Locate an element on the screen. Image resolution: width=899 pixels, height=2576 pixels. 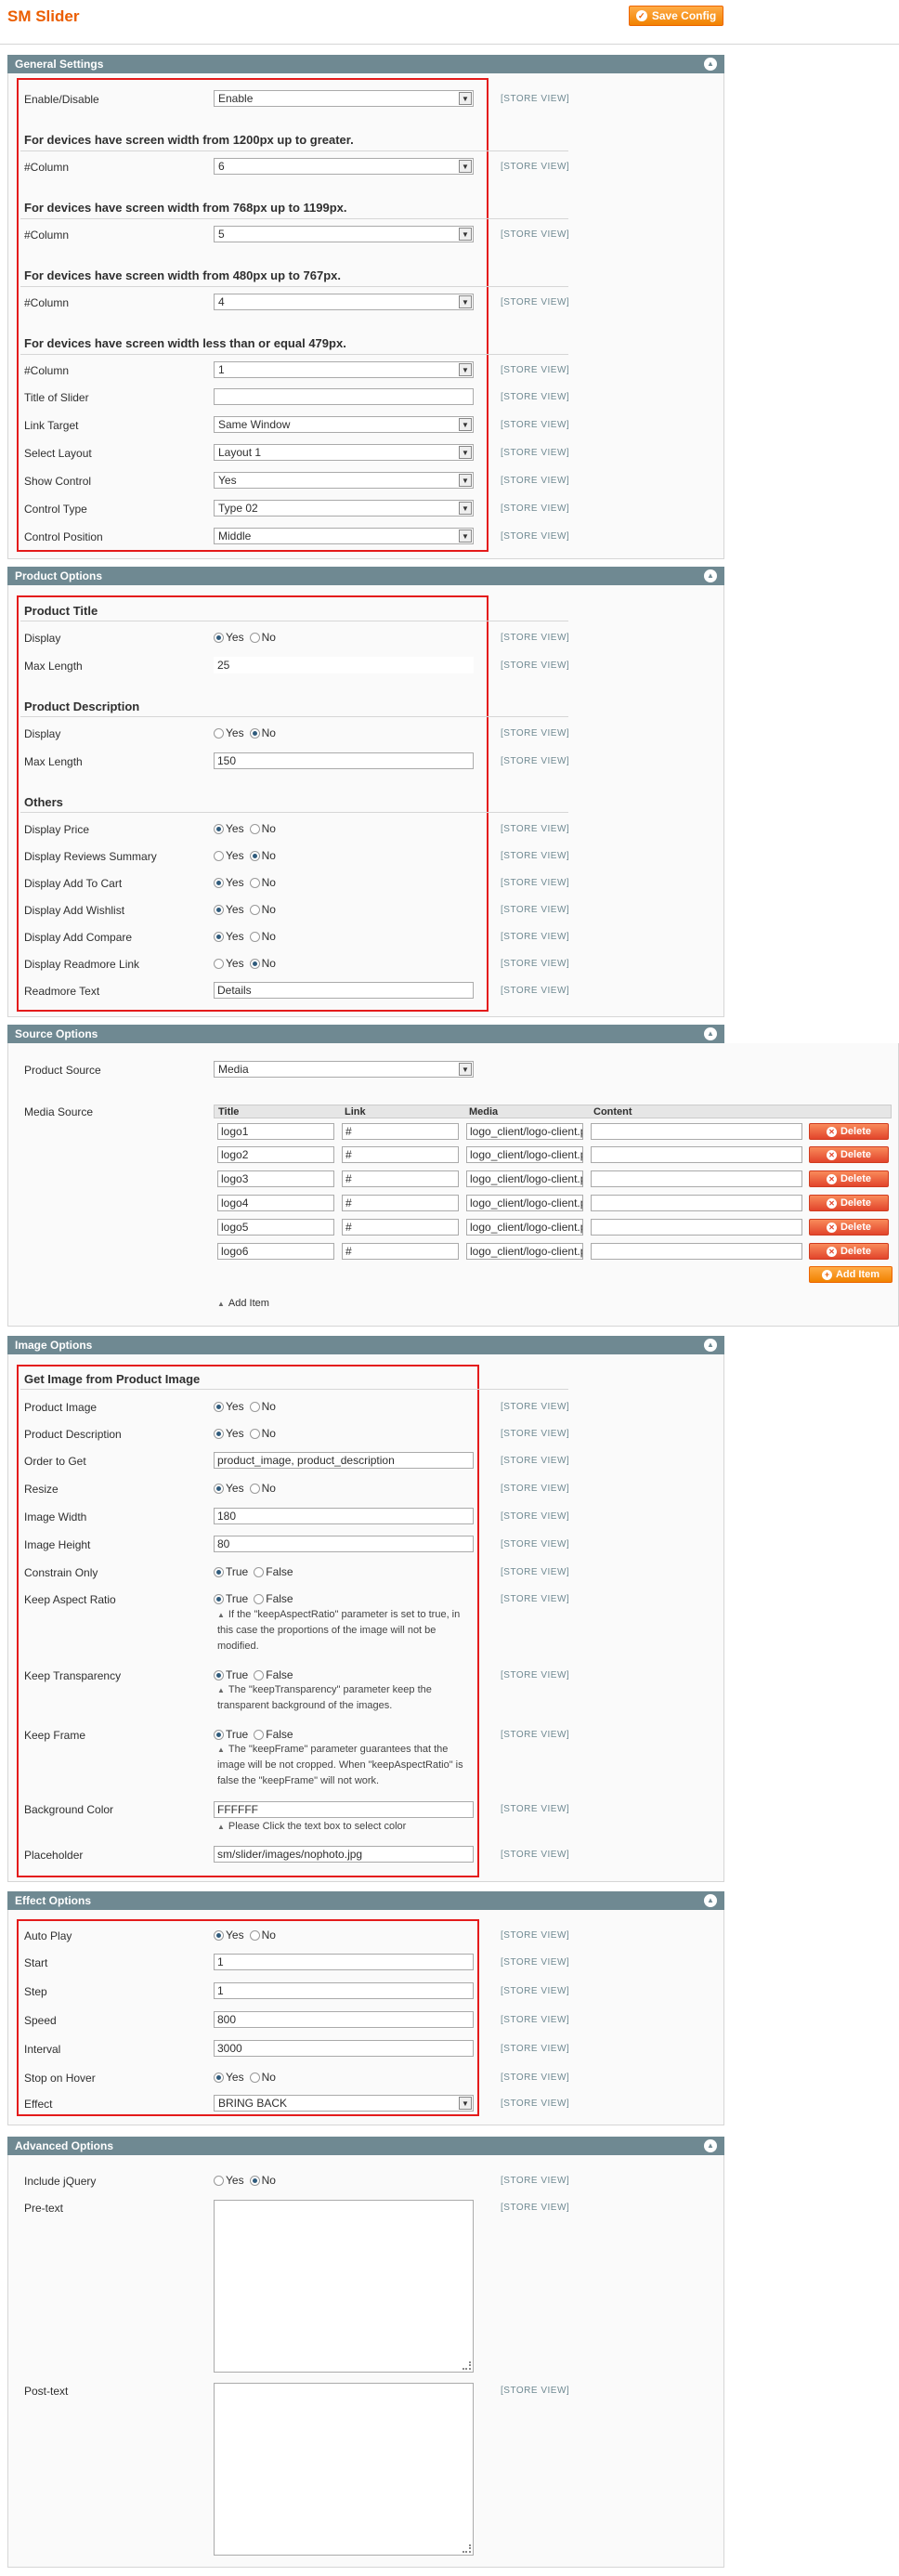
row-title-input: logo6 is located at coordinates (275, 1251).